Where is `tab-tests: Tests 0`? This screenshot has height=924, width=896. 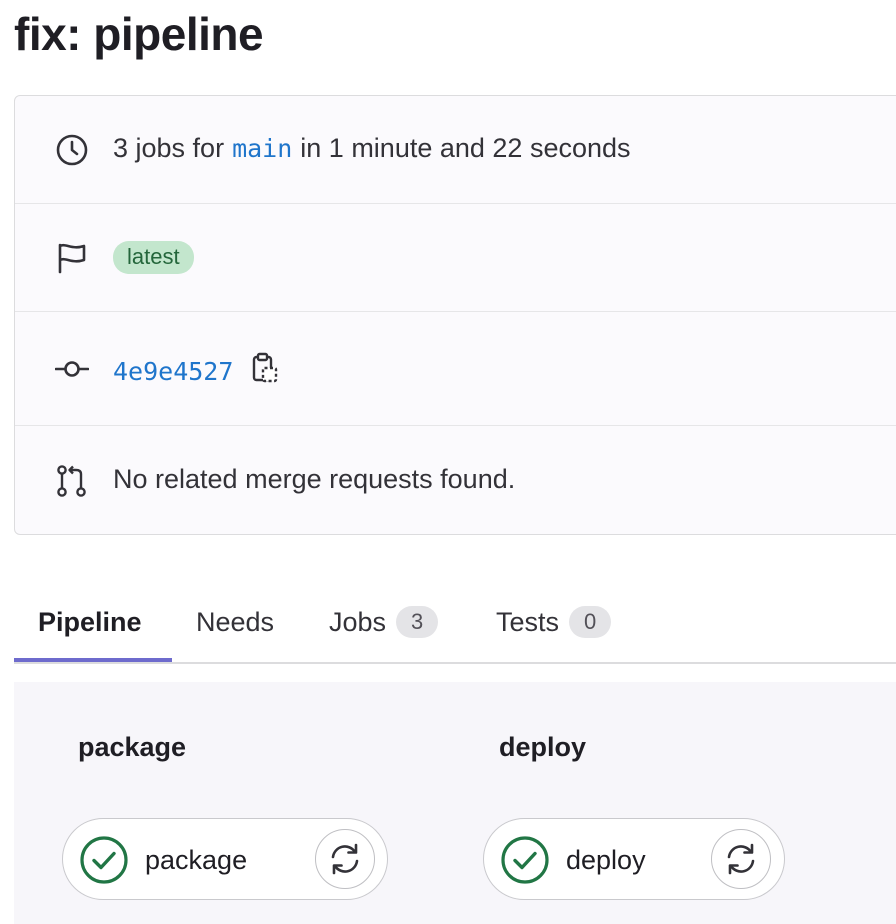 tab-tests: Tests 0 is located at coordinates (554, 622).